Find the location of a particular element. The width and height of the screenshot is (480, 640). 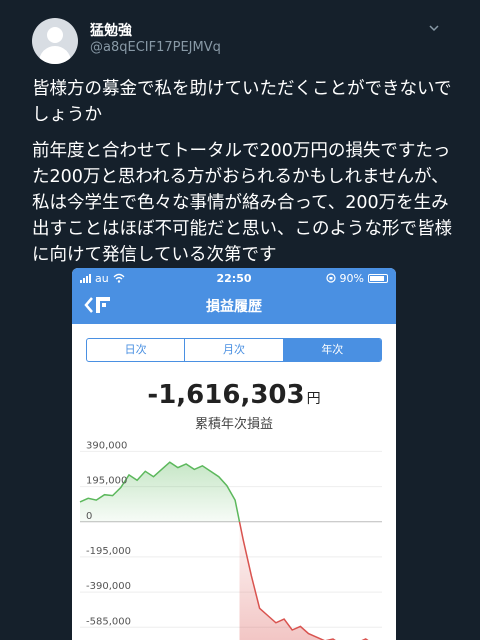

y-tick-label-4: -390,000 is located at coordinates (108, 586).